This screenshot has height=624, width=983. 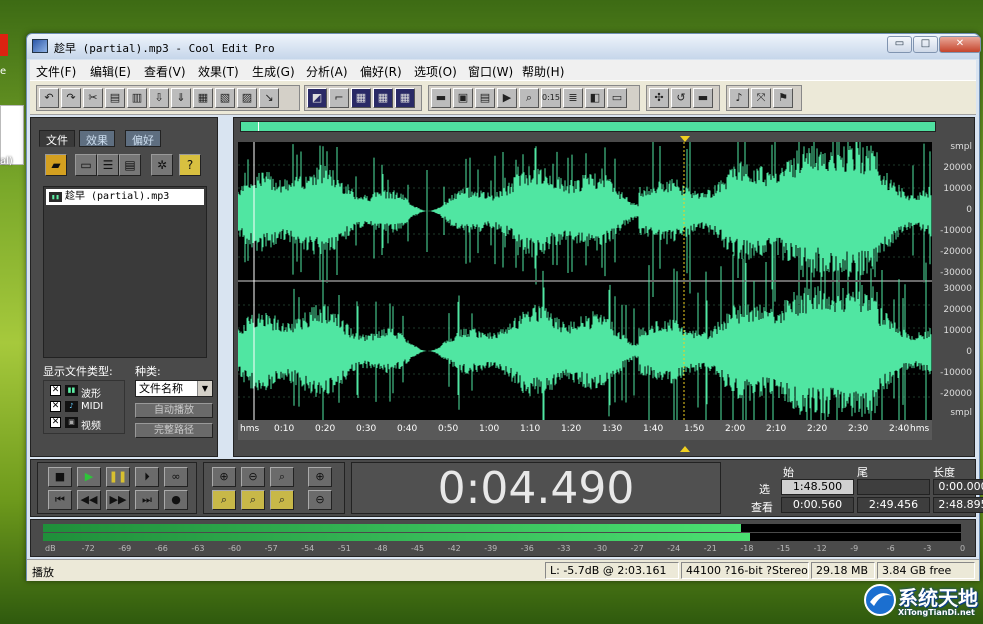 What do you see at coordinates (253, 500) in the screenshot?
I see `zoom-right-icon: ⌕` at bounding box center [253, 500].